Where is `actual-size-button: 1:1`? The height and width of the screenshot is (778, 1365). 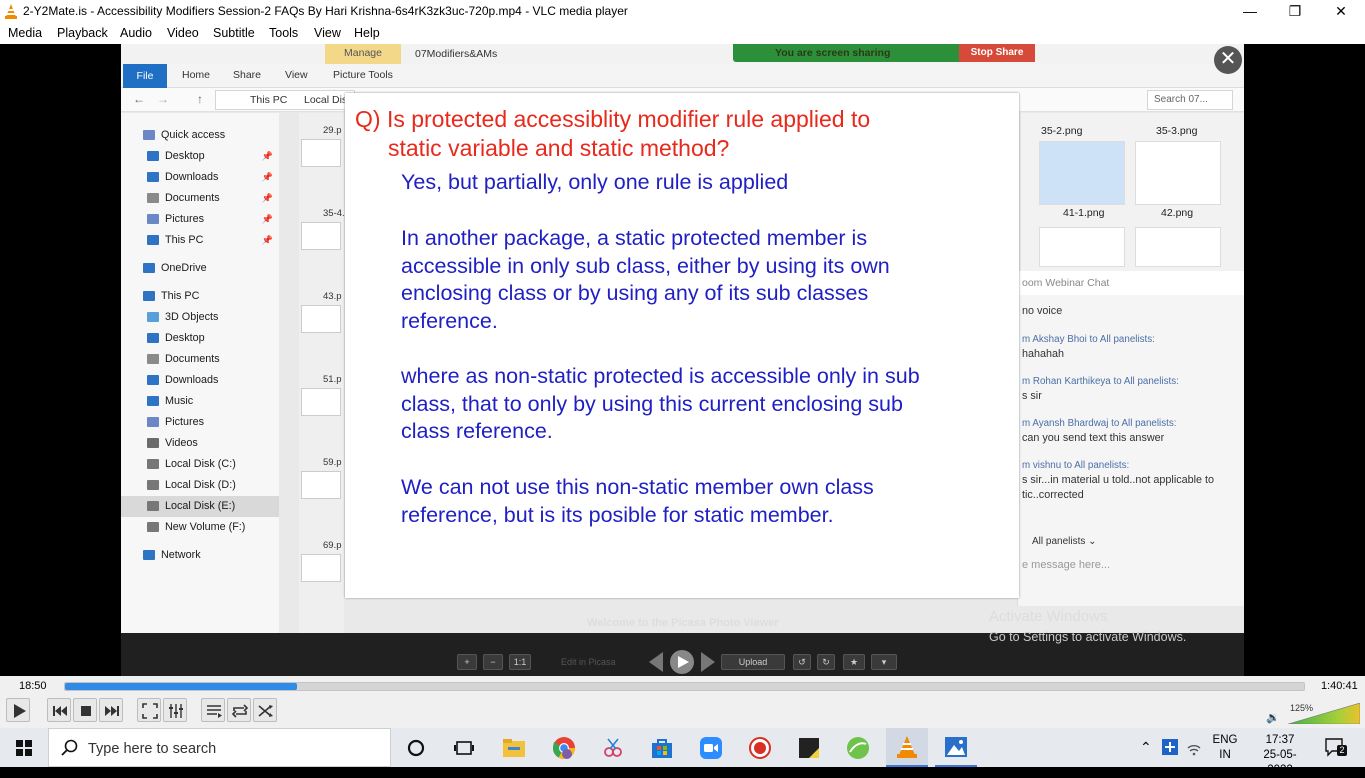 actual-size-button: 1:1 is located at coordinates (520, 662).